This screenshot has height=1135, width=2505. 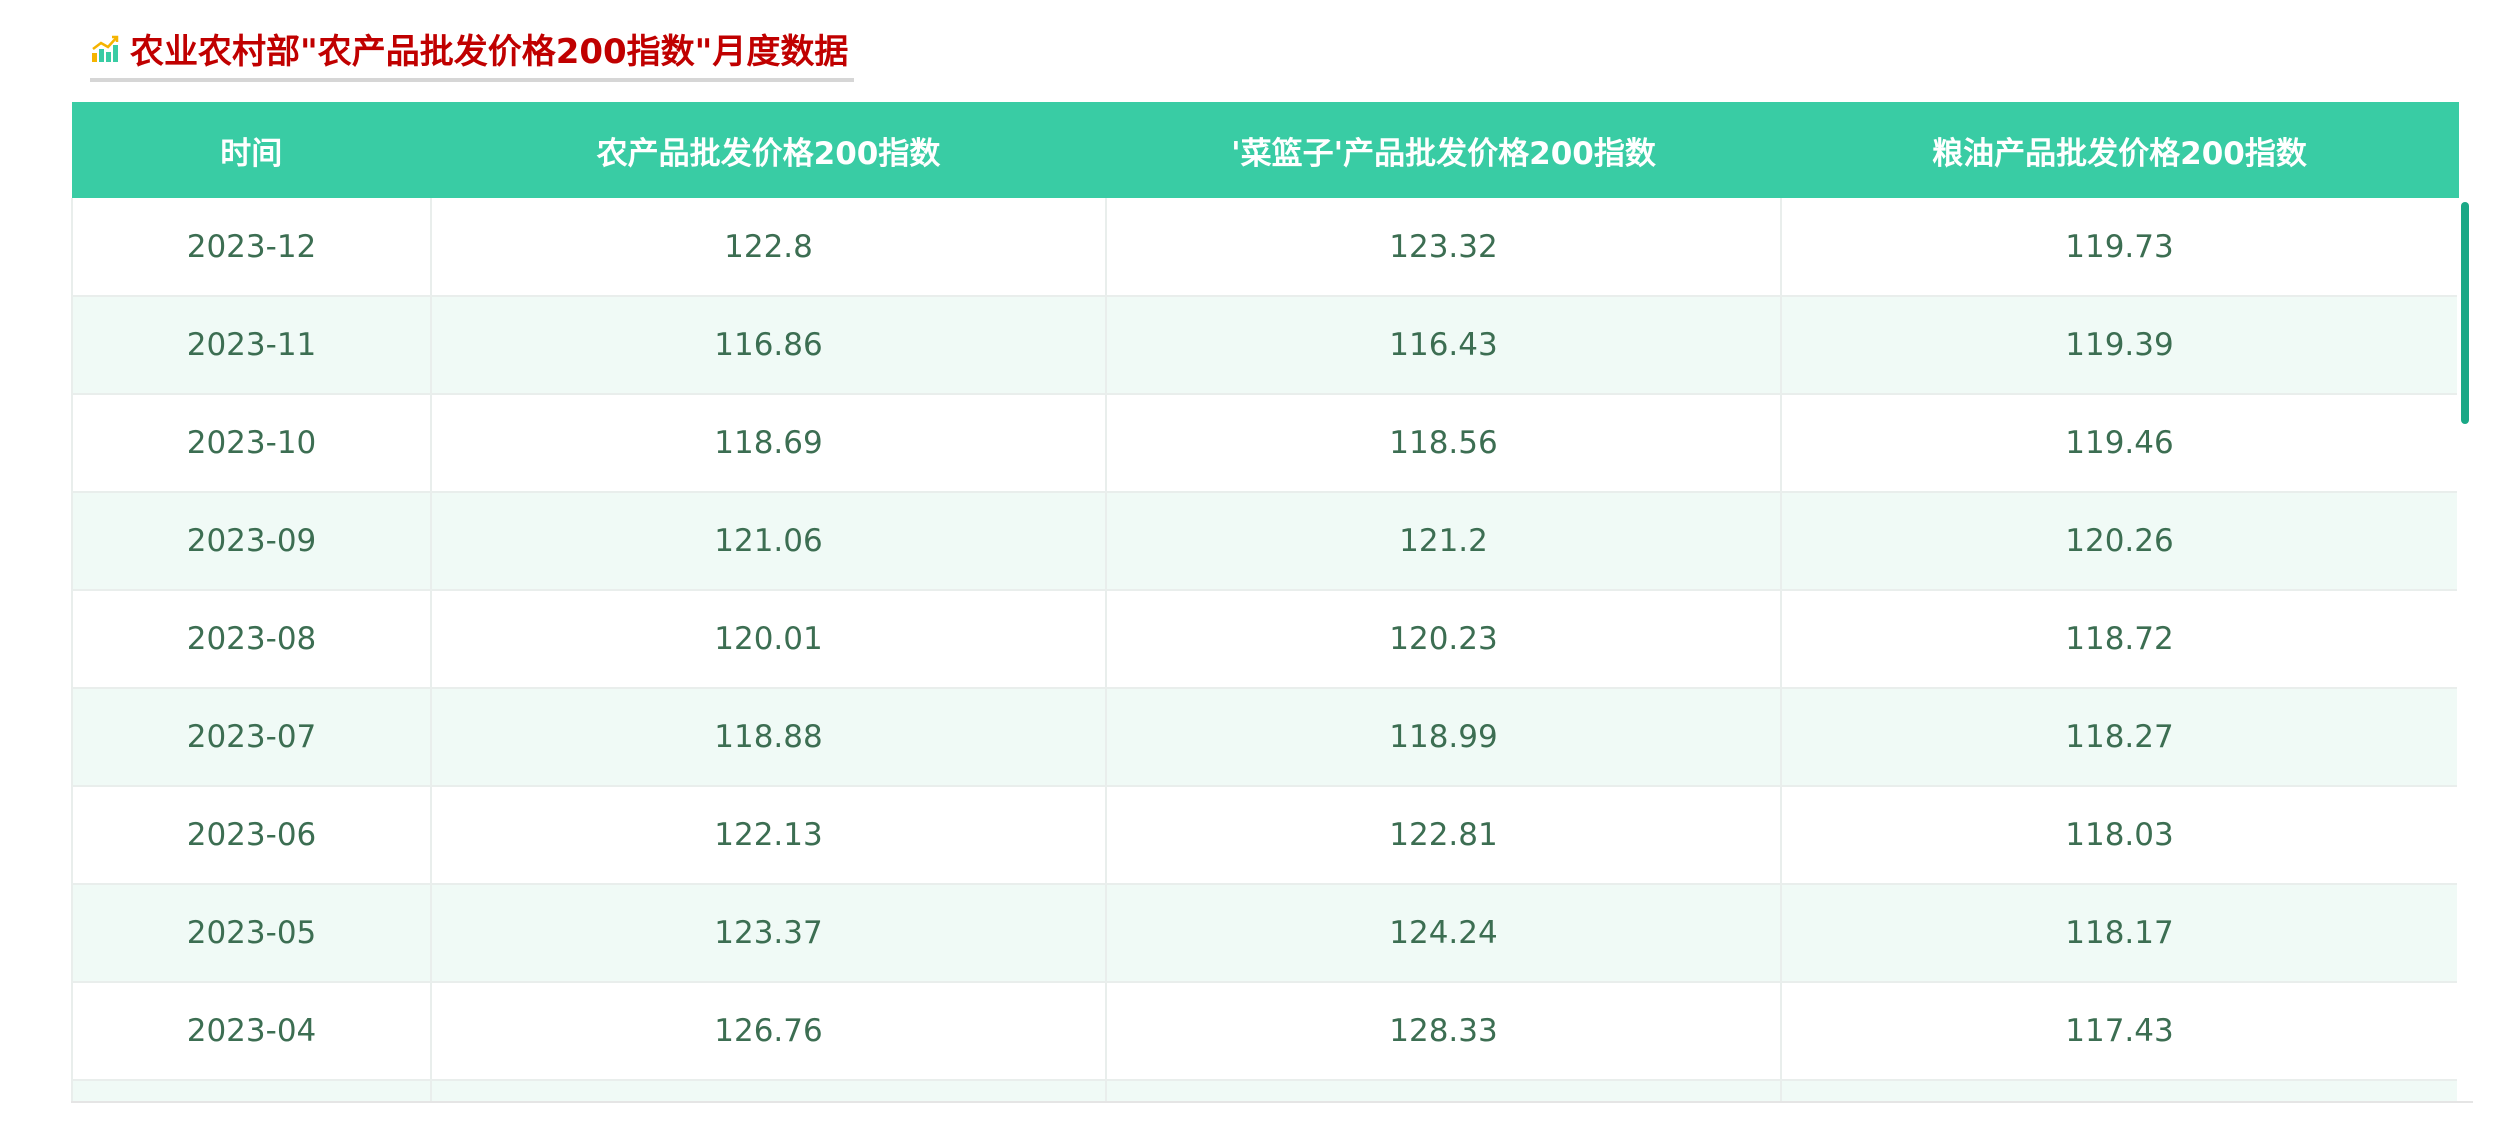 What do you see at coordinates (2119, 247) in the screenshot?
I see `cell-grain-oil-index: 119.73` at bounding box center [2119, 247].